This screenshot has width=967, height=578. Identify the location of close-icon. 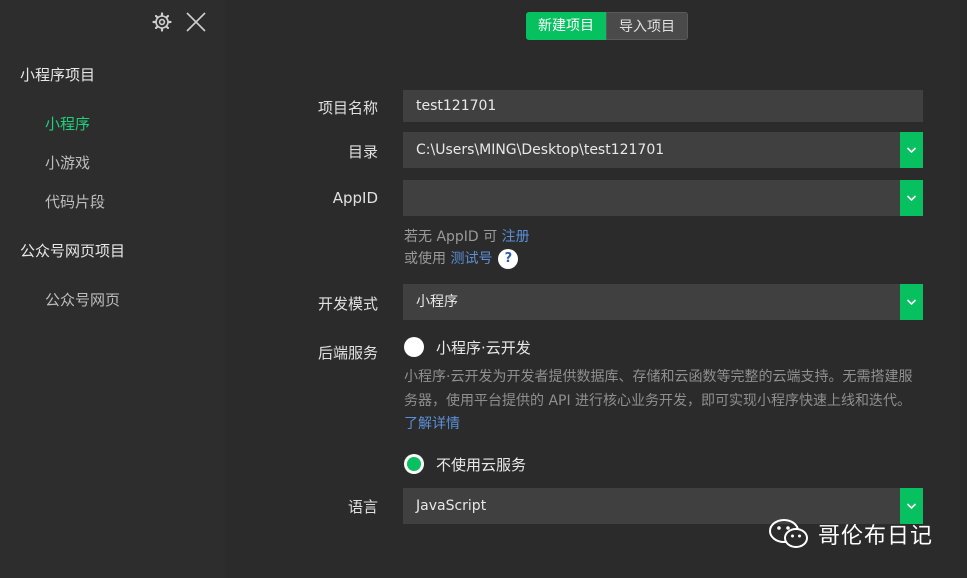
(196, 22).